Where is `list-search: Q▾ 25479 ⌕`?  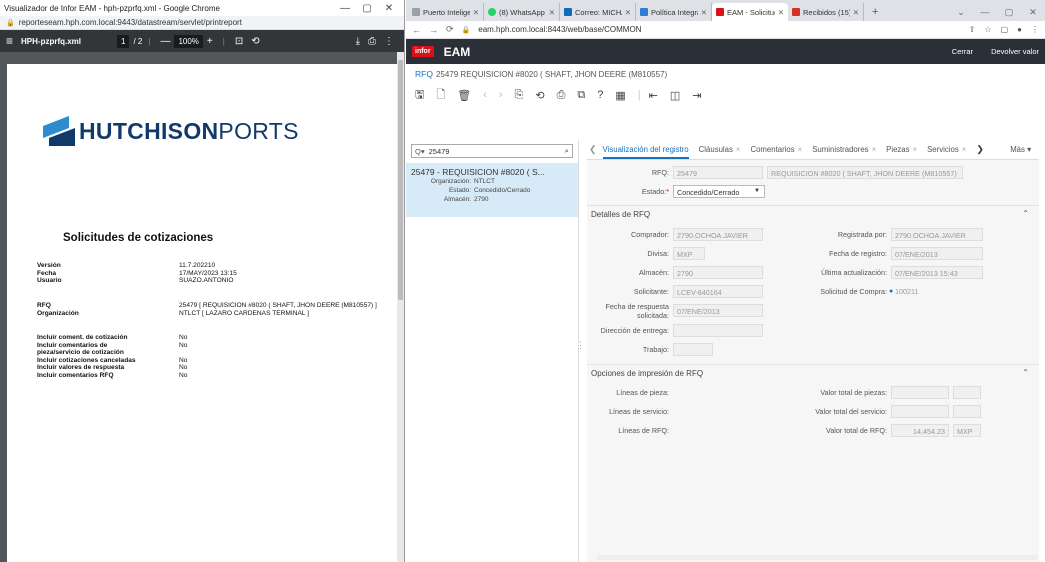 list-search: Q▾ 25479 ⌕ is located at coordinates (492, 151).